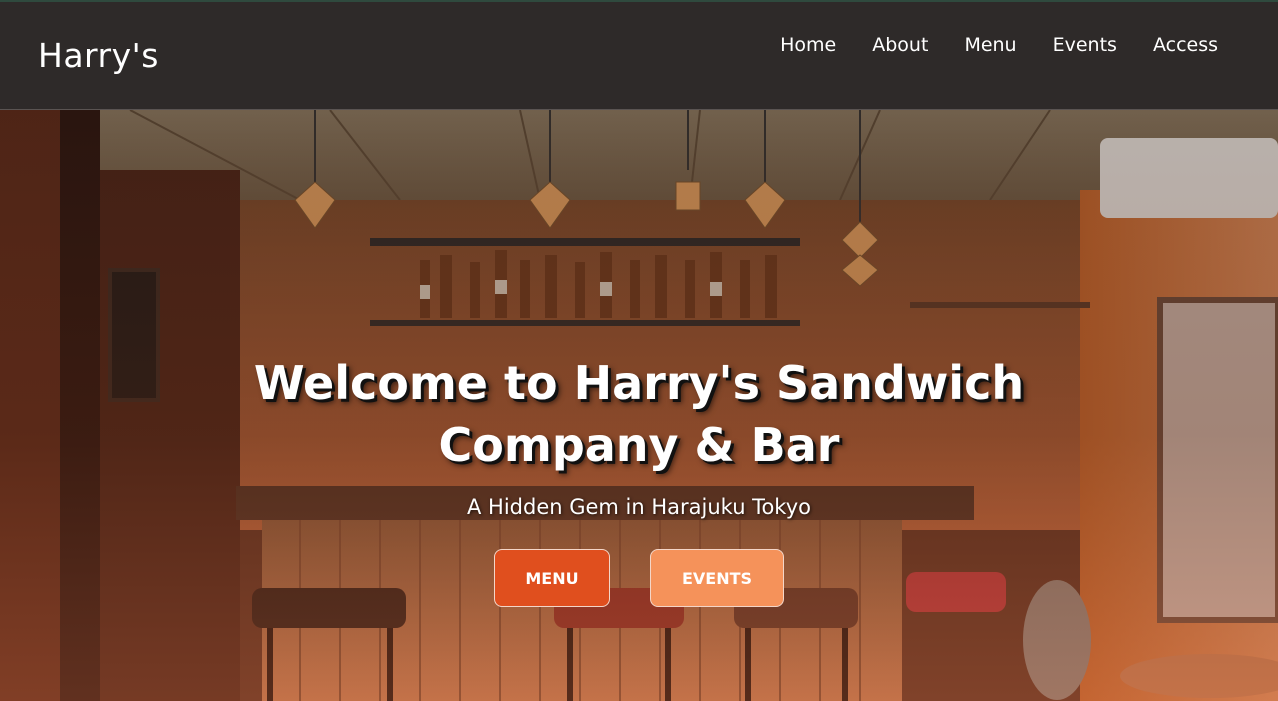  What do you see at coordinates (639, 507) in the screenshot?
I see `hero-subtitle: A Hidden Gem in Harajuku Tokyo` at bounding box center [639, 507].